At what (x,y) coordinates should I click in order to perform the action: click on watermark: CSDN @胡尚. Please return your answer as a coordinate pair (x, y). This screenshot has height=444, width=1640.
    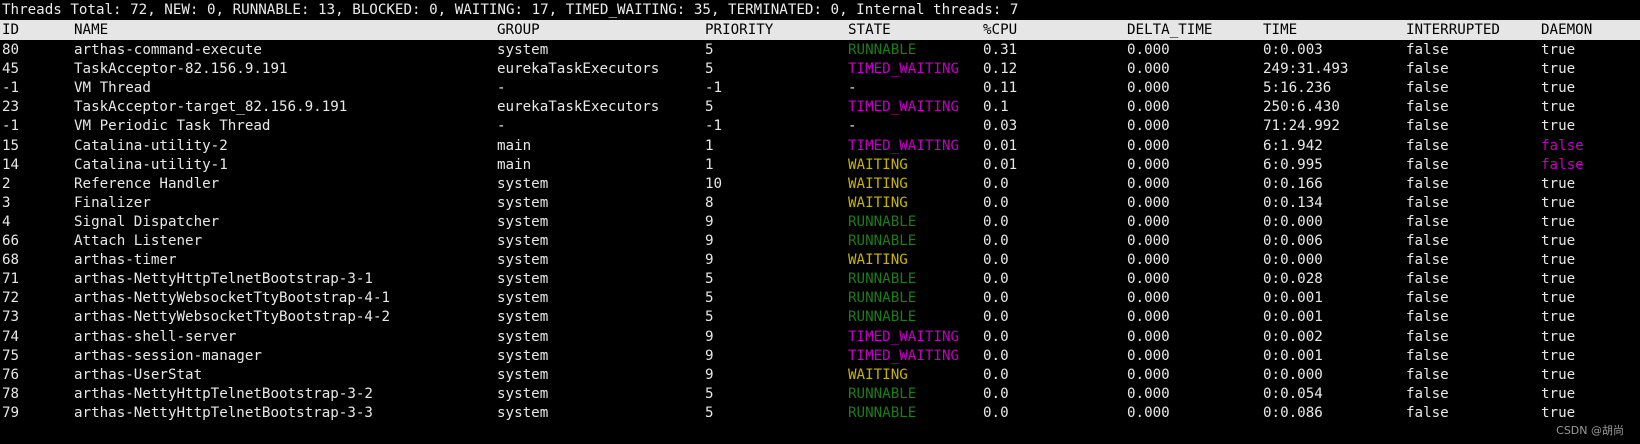
    Looking at the image, I should click on (1590, 430).